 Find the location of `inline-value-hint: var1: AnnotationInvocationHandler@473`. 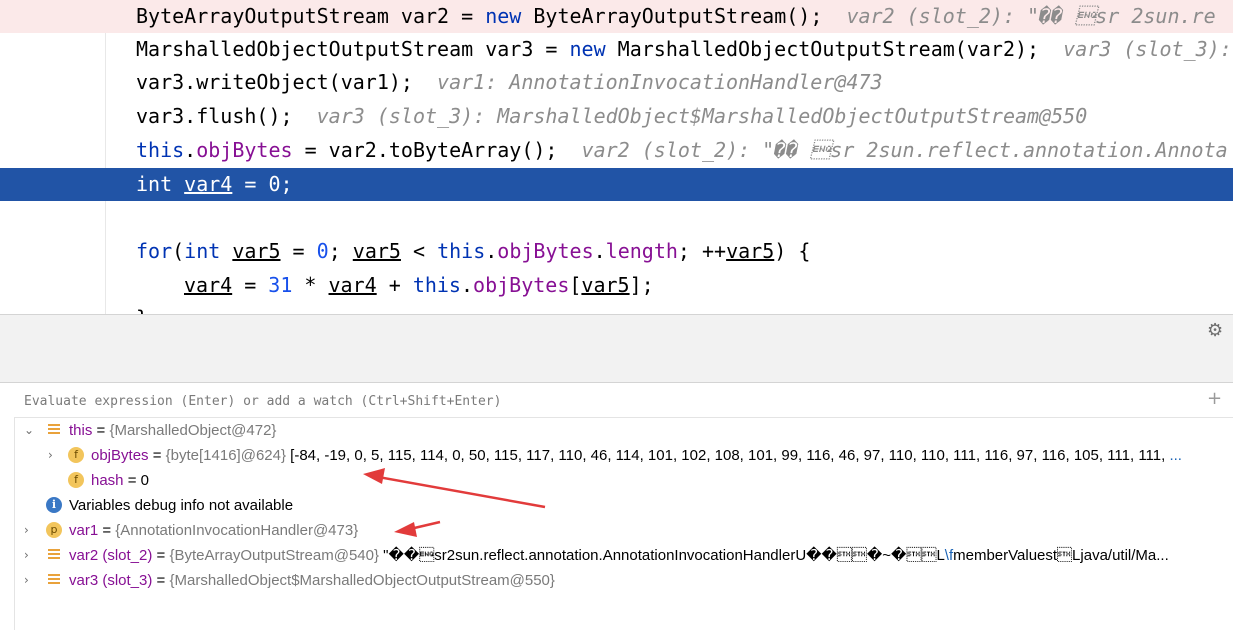

inline-value-hint: var1: AnnotationInvocationHandler@473 is located at coordinates (660, 82).